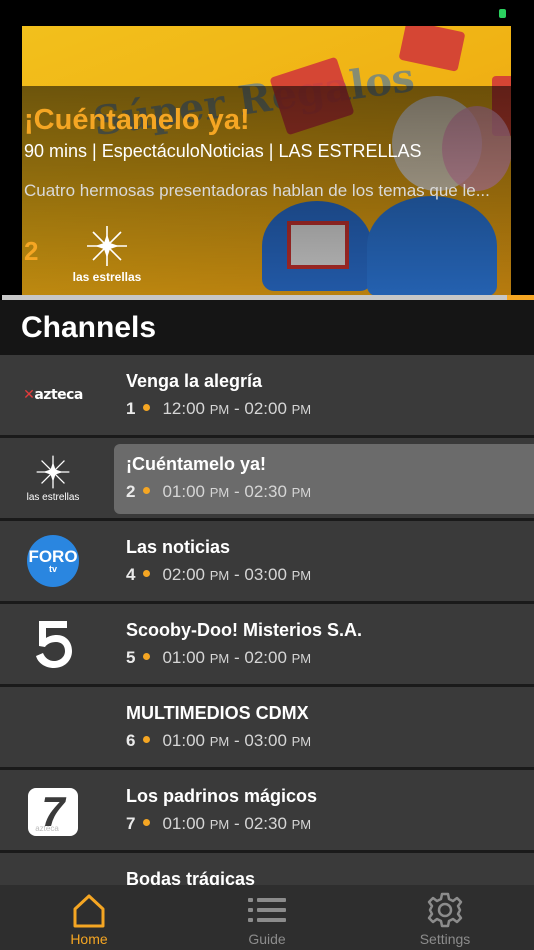  Describe the element at coordinates (53, 875) in the screenshot. I see `partial-channel-logo: a` at that location.